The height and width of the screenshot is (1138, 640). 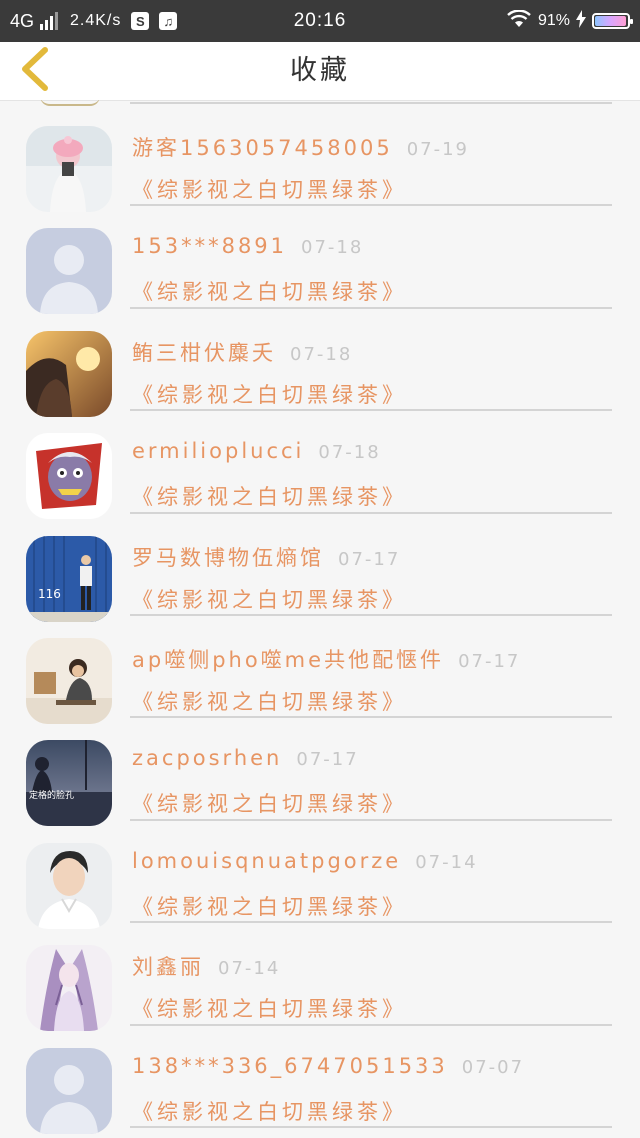 What do you see at coordinates (493, 1067) in the screenshot?
I see `item-date: 07-07` at bounding box center [493, 1067].